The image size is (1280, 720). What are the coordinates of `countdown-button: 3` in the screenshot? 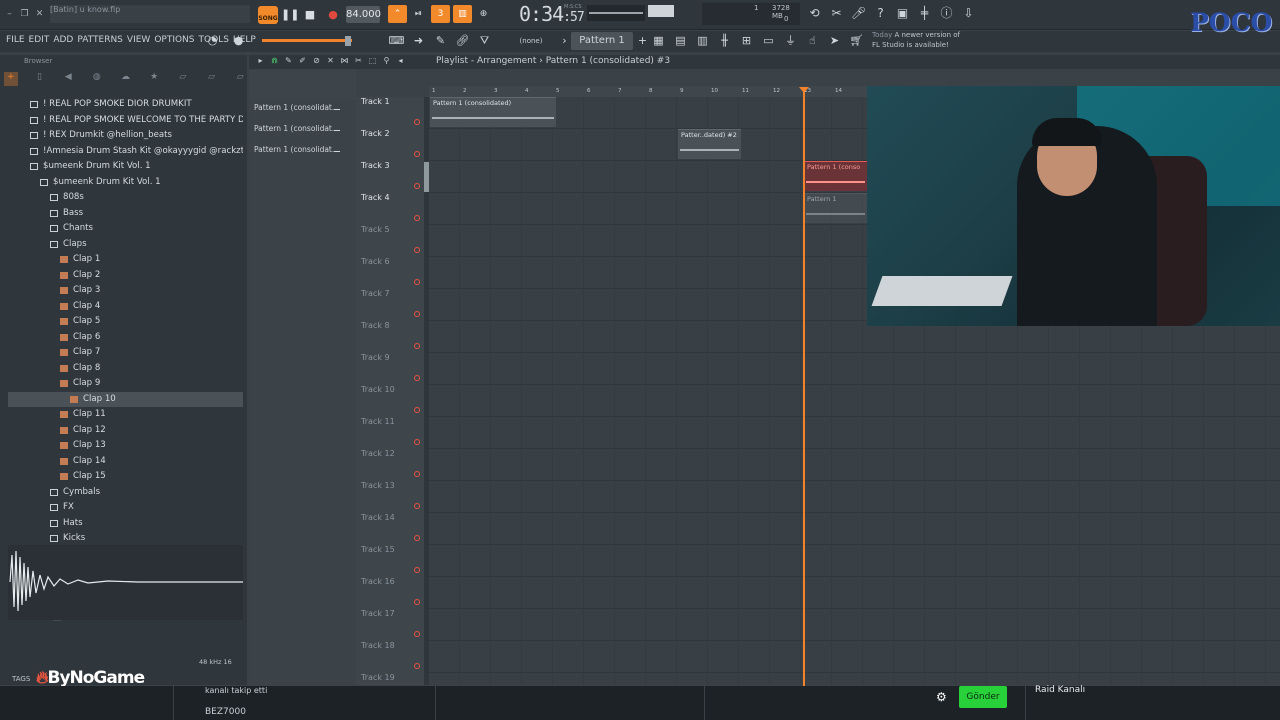 It's located at (440, 14).